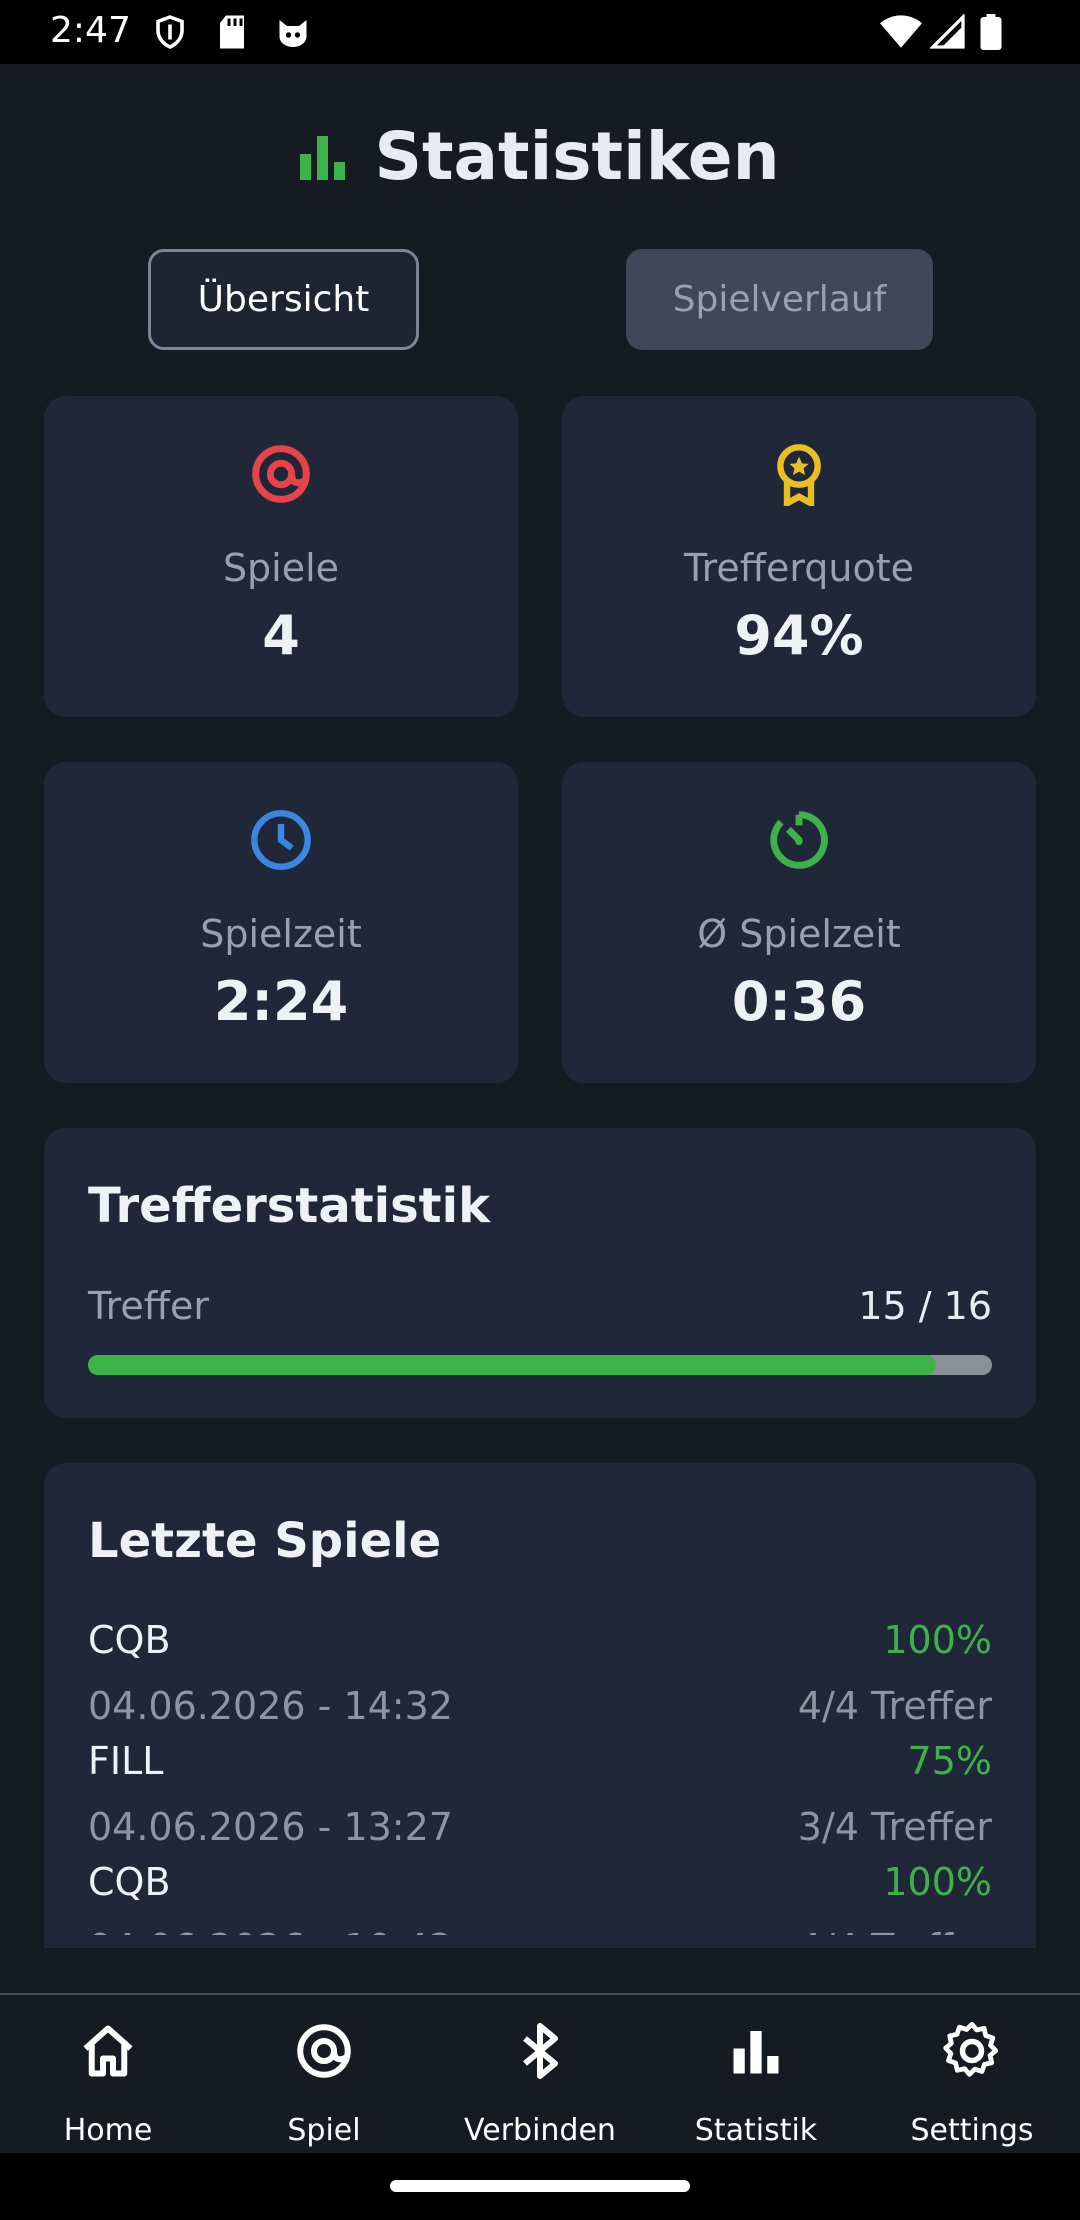 This screenshot has width=1080, height=2220. What do you see at coordinates (540, 32) in the screenshot?
I see `status-bar: 2:47` at bounding box center [540, 32].